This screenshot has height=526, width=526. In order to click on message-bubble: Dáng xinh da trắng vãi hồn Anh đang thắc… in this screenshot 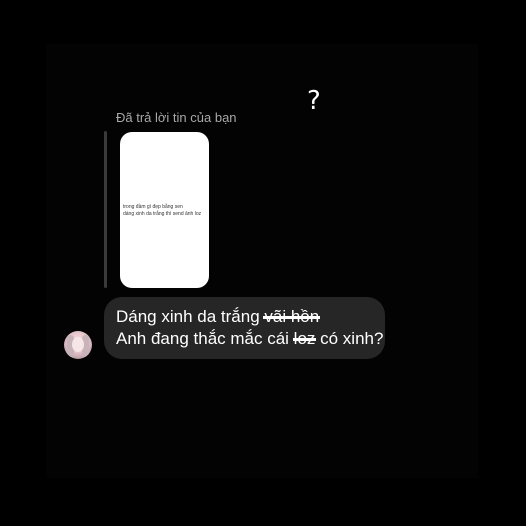, I will do `click(244, 328)`.